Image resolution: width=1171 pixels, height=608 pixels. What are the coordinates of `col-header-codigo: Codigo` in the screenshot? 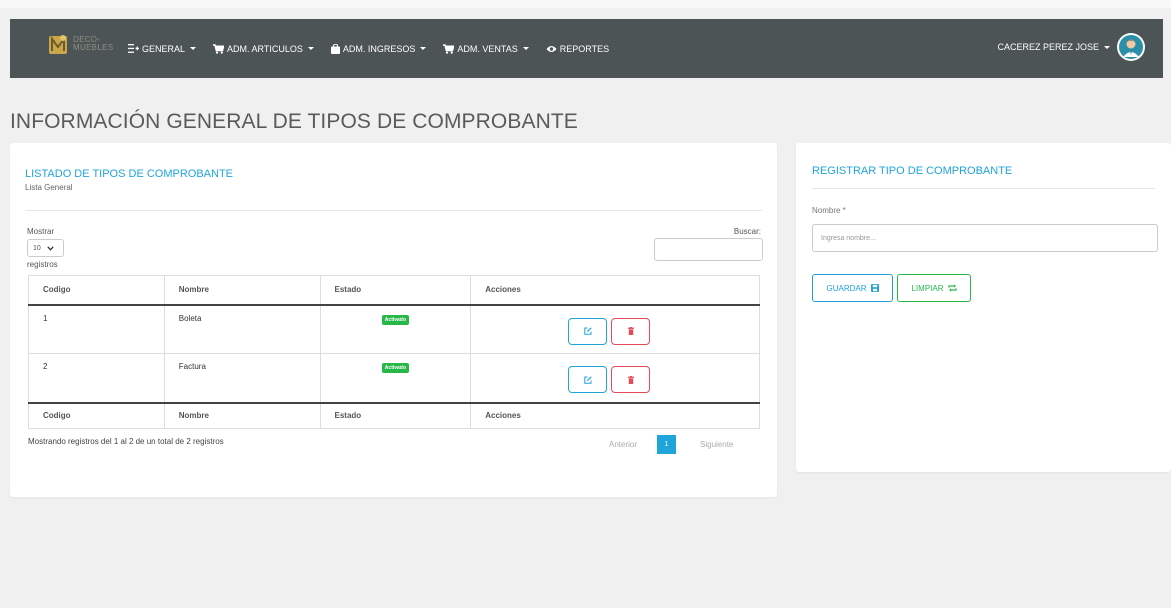 It's located at (97, 290).